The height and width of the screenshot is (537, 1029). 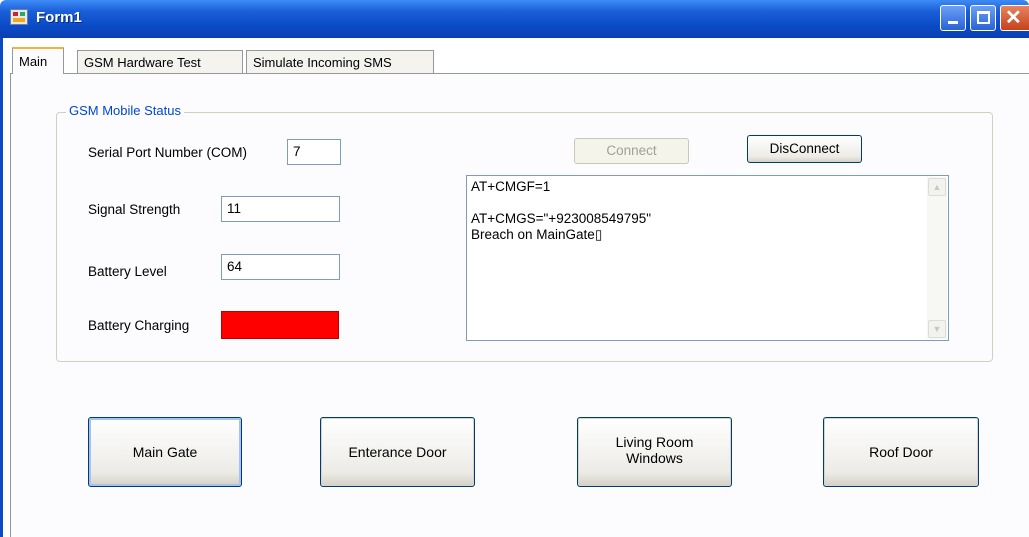 What do you see at coordinates (937, 258) in the screenshot?
I see `log-scrollbar: ▲ ▼` at bounding box center [937, 258].